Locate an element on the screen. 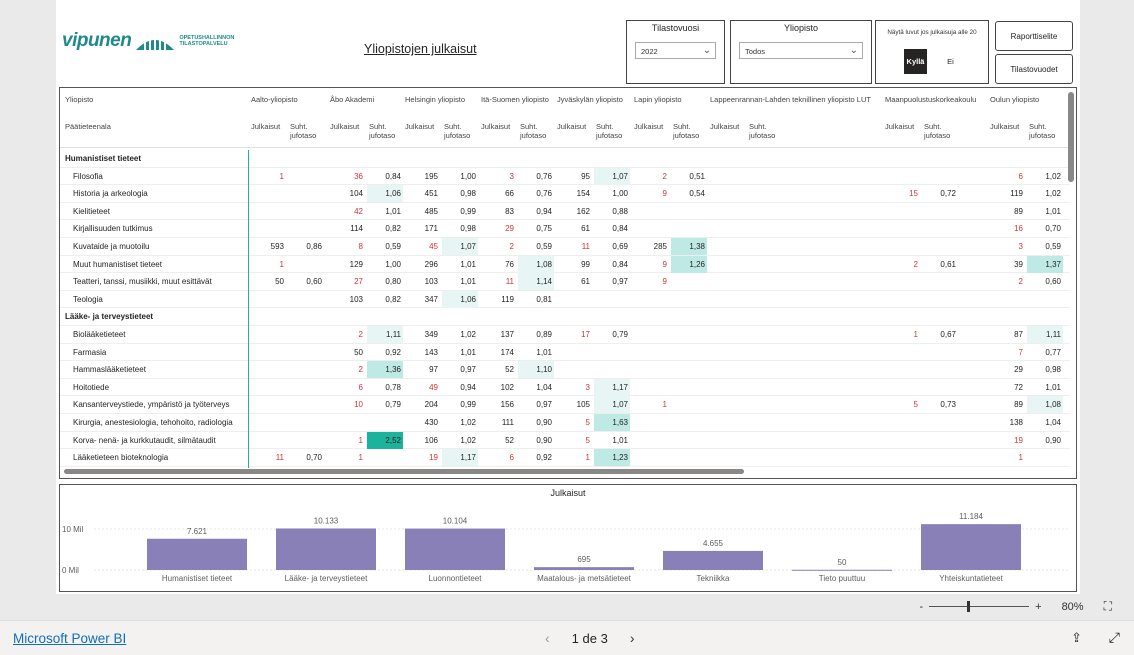  zoom-in-button: + is located at coordinates (1038, 607).